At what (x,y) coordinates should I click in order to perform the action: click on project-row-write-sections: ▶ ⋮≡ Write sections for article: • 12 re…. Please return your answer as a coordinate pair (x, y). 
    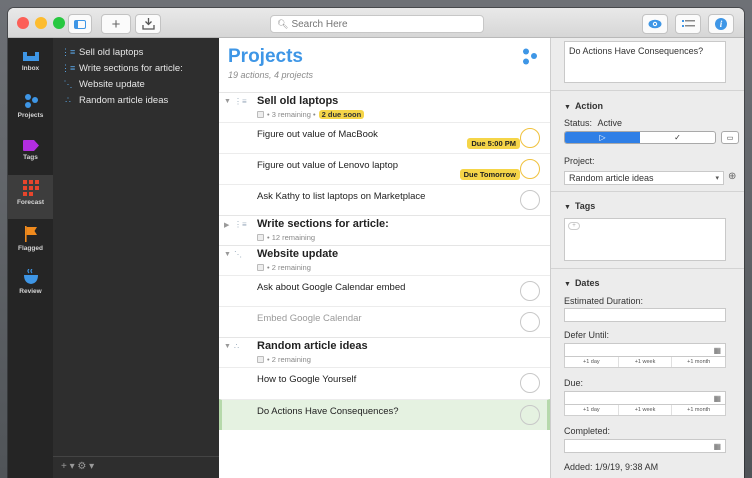
    Looking at the image, I should click on (384, 230).